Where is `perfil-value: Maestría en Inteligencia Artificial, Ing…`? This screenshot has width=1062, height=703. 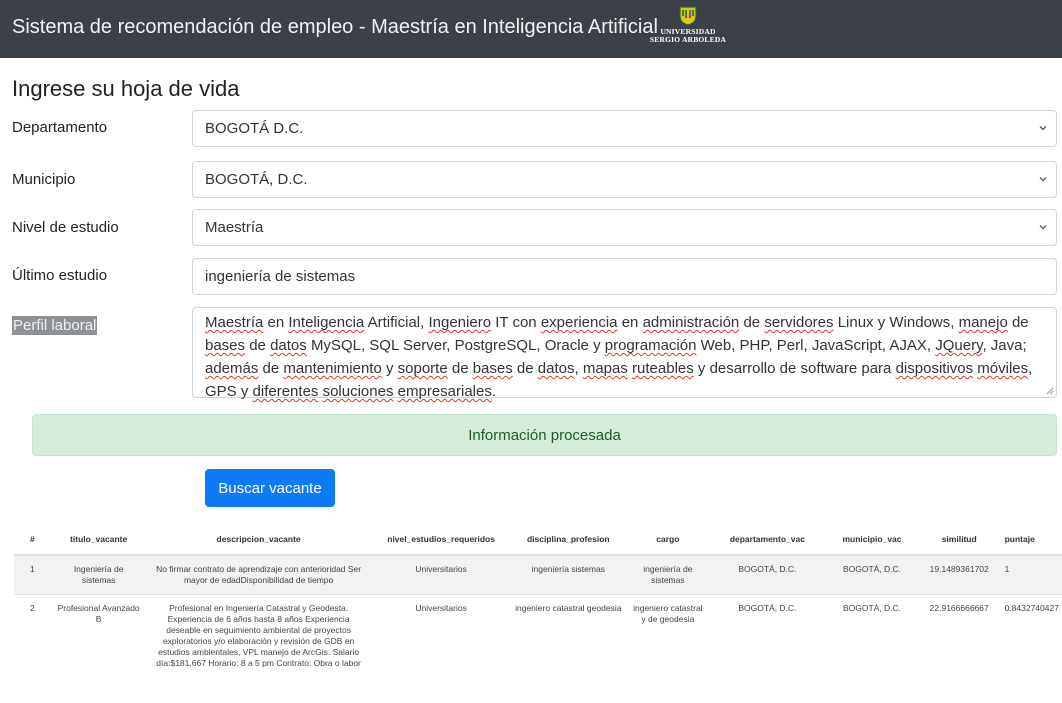 perfil-value: Maestría en Inteligencia Artificial, Ing… is located at coordinates (619, 357).